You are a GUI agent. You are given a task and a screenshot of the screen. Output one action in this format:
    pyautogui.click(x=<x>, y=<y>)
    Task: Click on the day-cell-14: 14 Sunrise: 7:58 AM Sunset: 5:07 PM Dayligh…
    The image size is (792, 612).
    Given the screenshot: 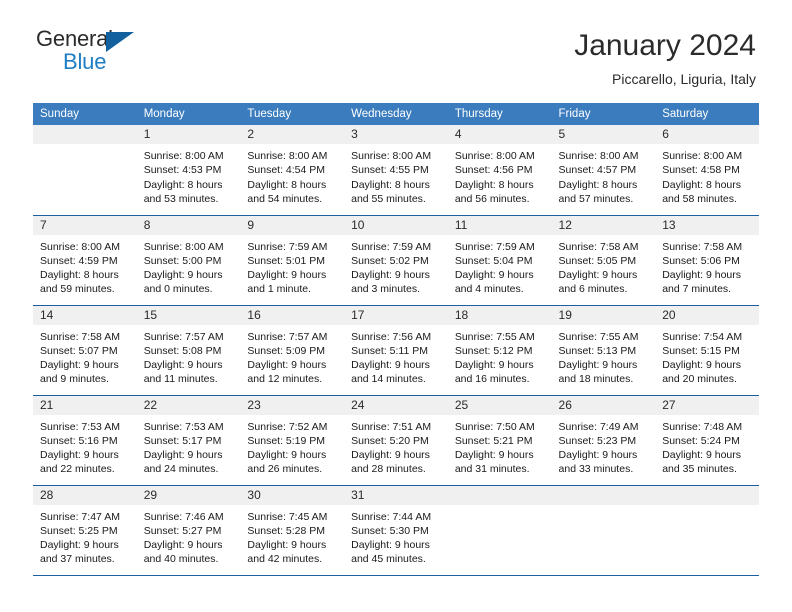 What is the action you would take?
    pyautogui.click(x=85, y=349)
    